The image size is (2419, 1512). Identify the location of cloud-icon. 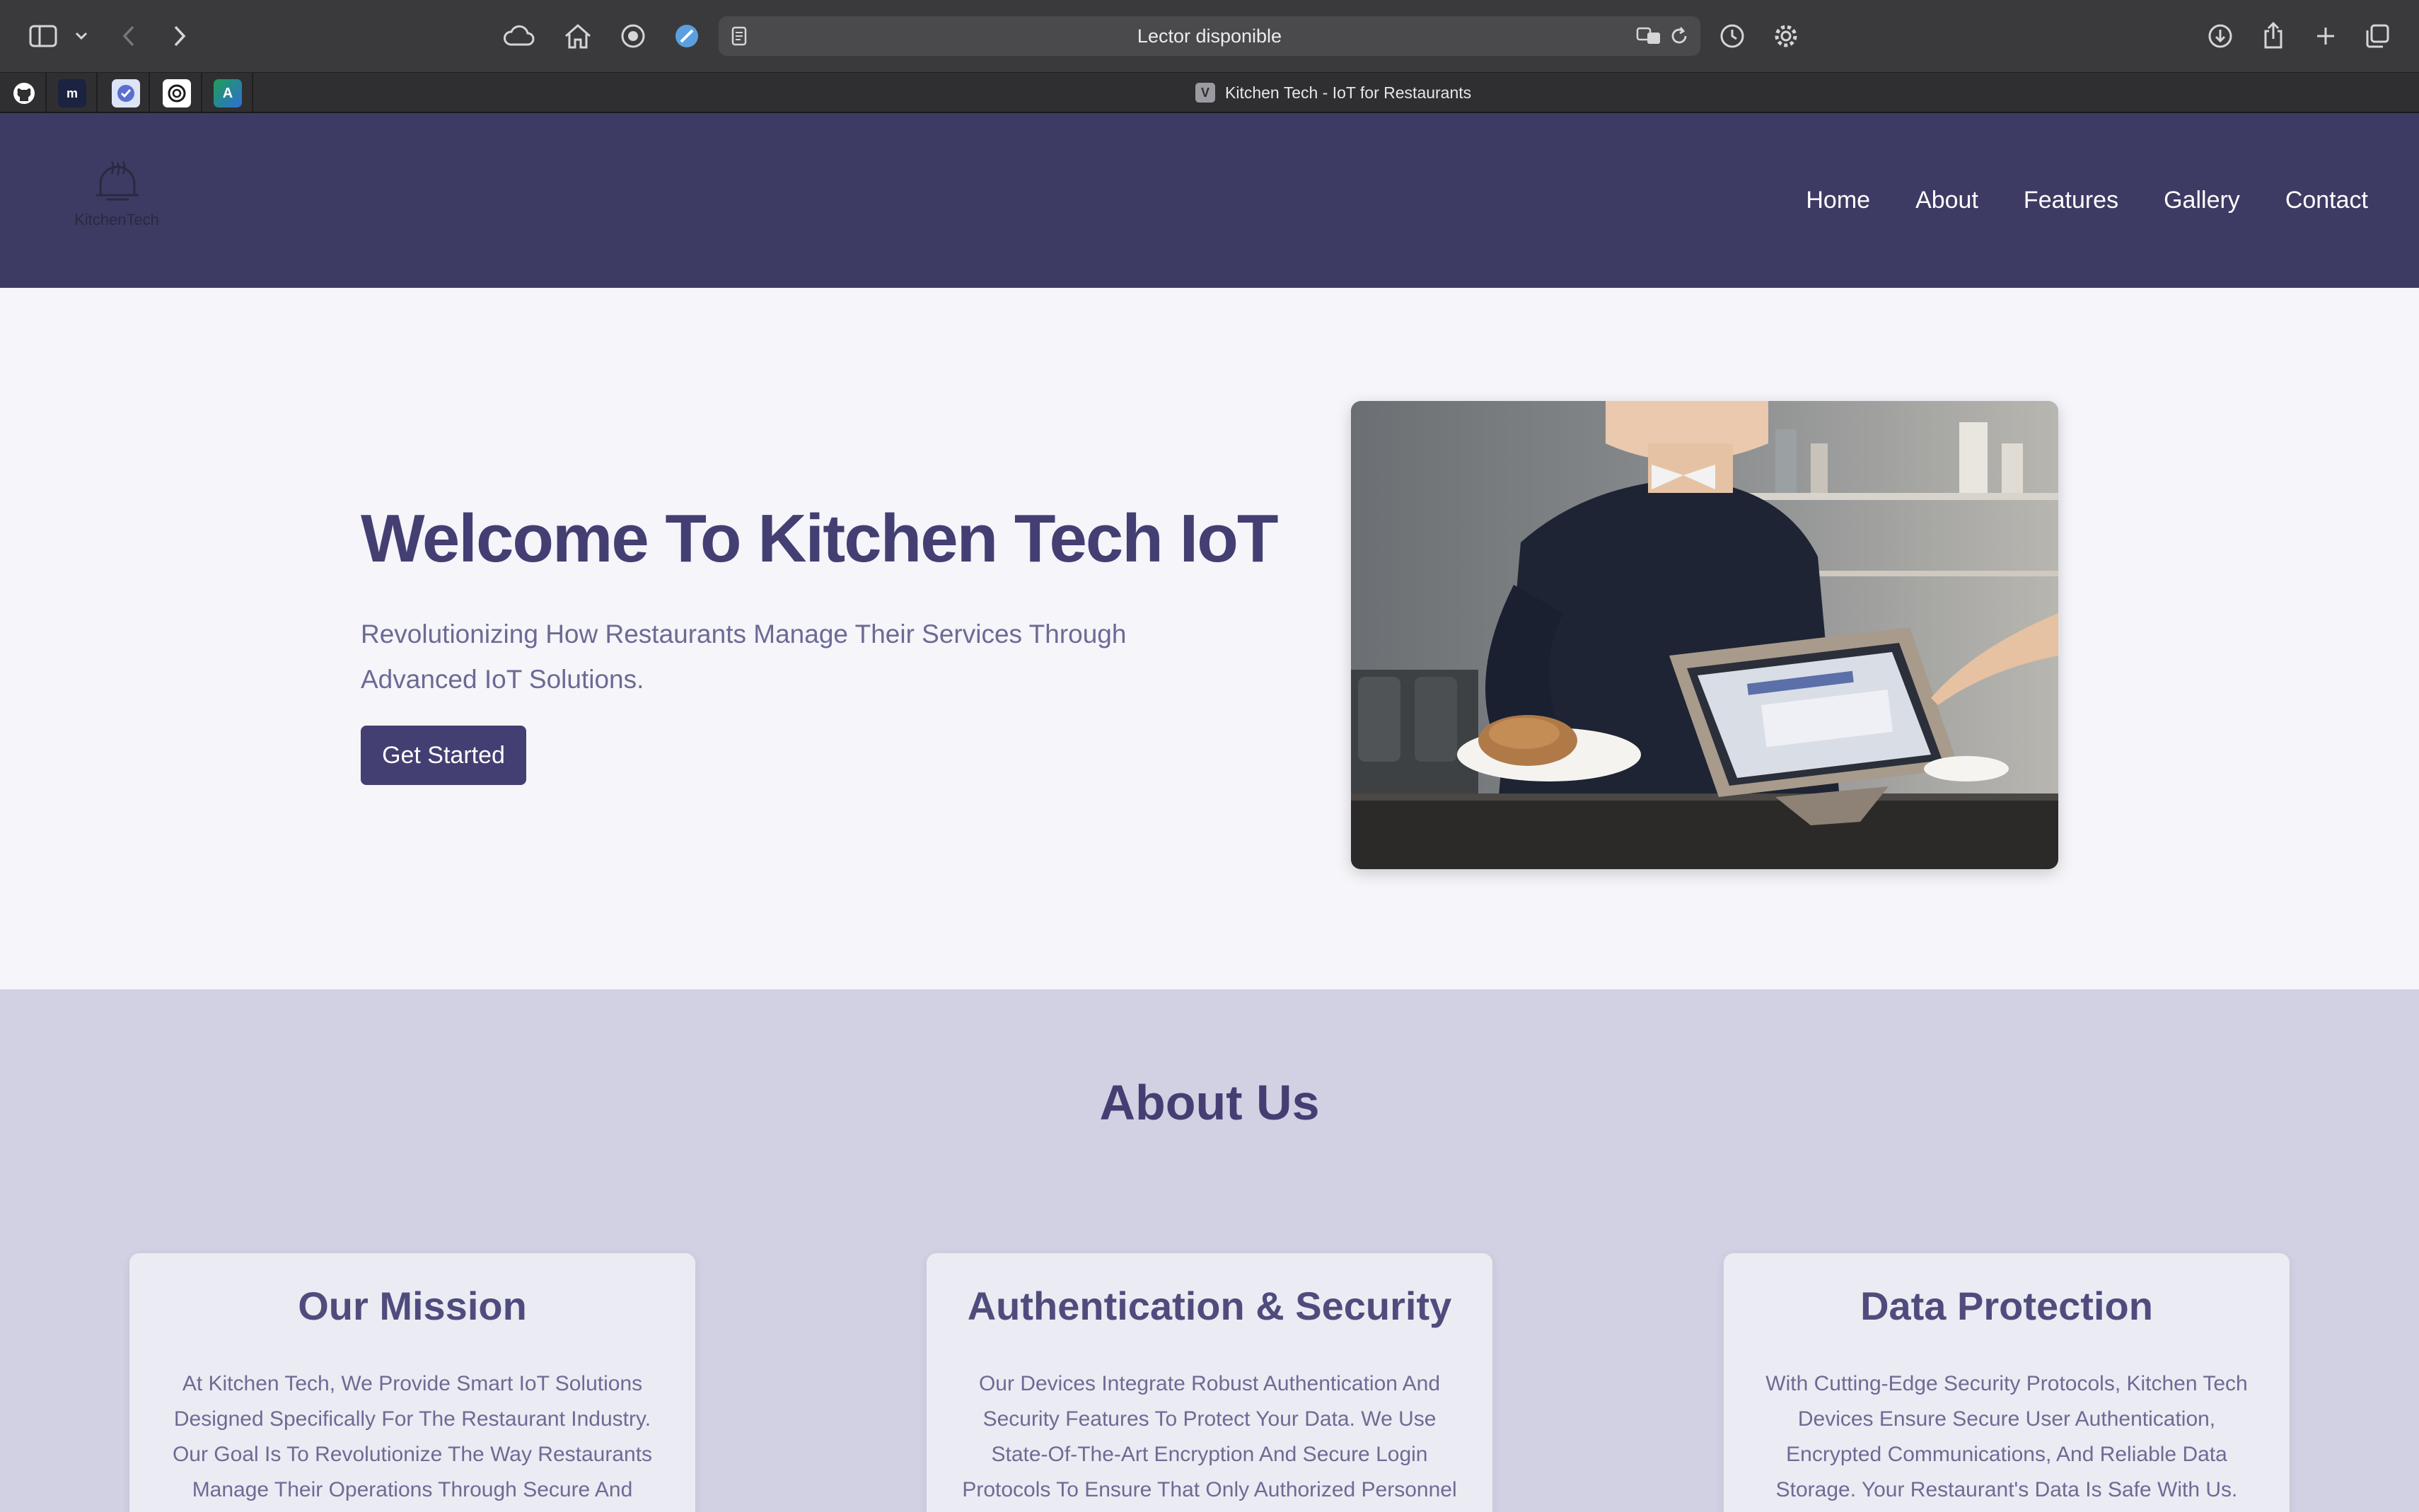
(518, 36).